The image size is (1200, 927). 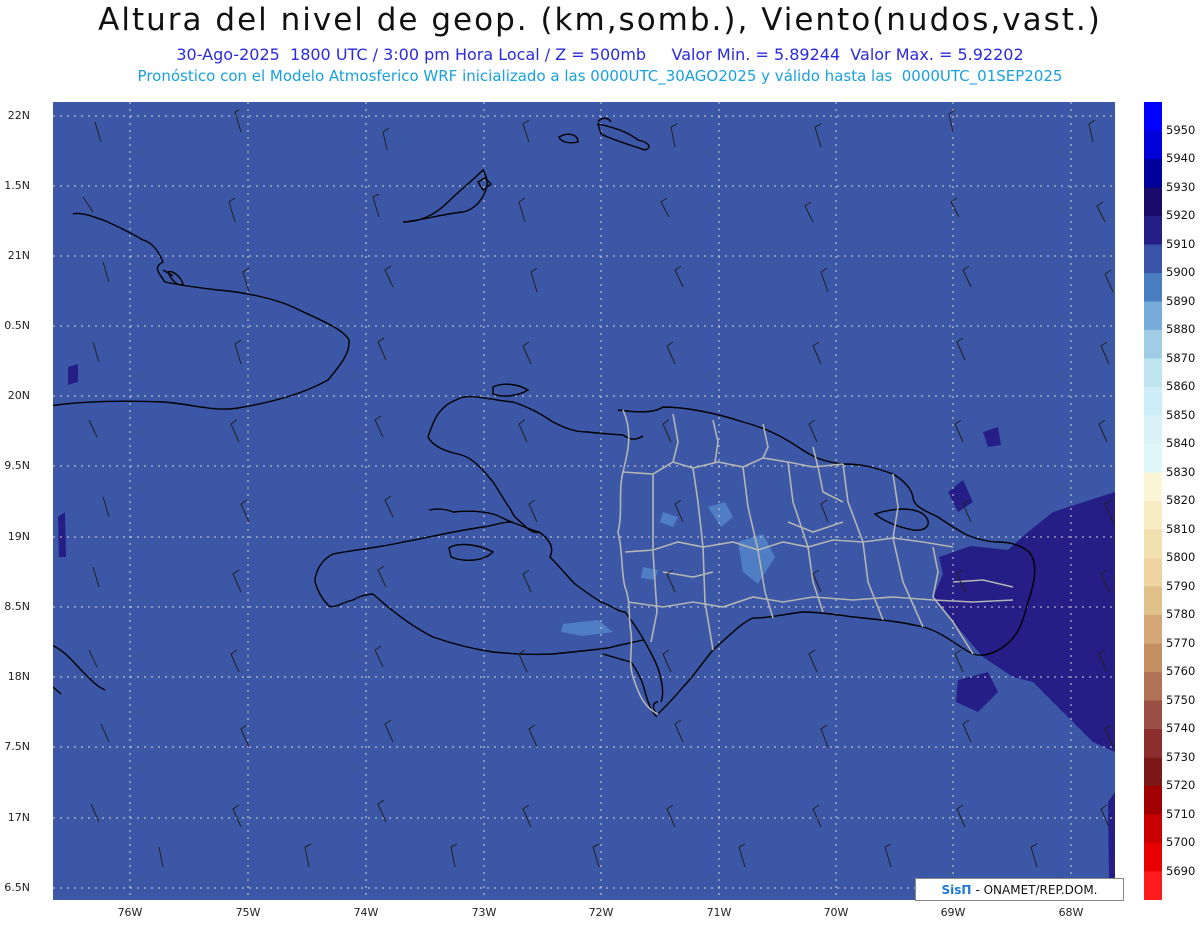 I want to click on colorbar-label: 5740, so click(x=1181, y=728).